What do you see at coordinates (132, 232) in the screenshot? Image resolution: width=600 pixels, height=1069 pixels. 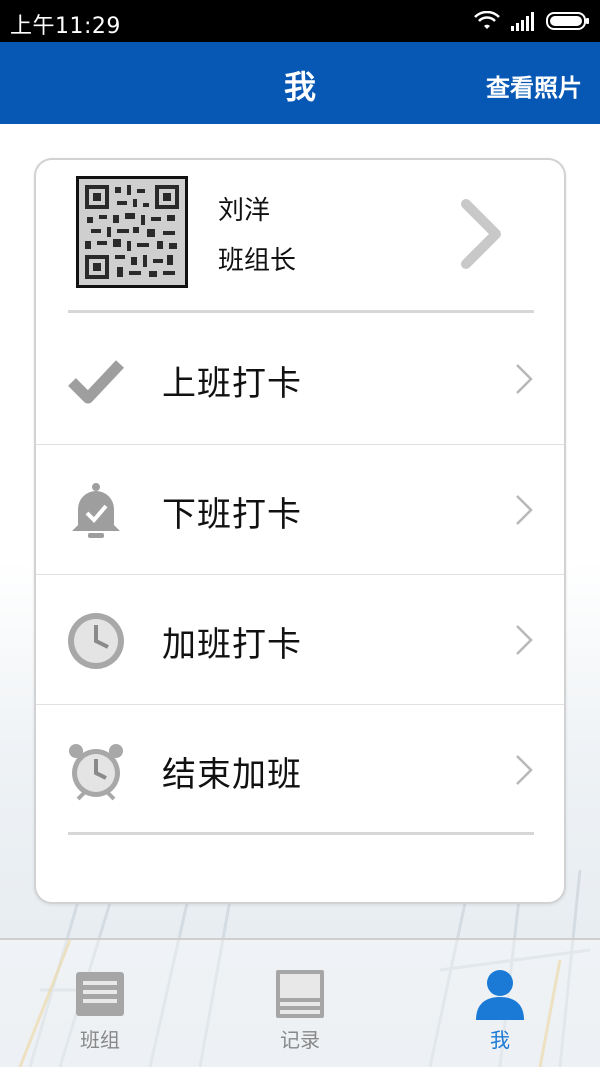 I see `qr-code-image` at bounding box center [132, 232].